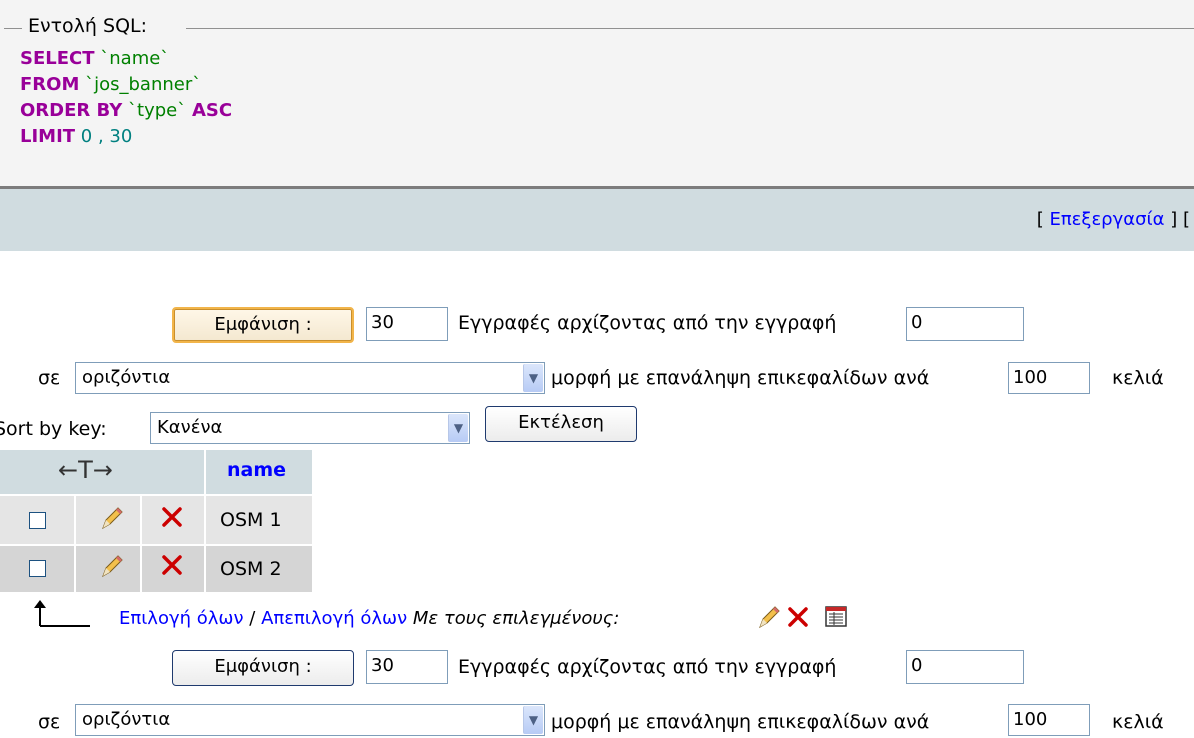 Image resolution: width=1194 pixels, height=738 pixels. I want to click on sql-line-from: FROM `jos_banner`, so click(110, 84).